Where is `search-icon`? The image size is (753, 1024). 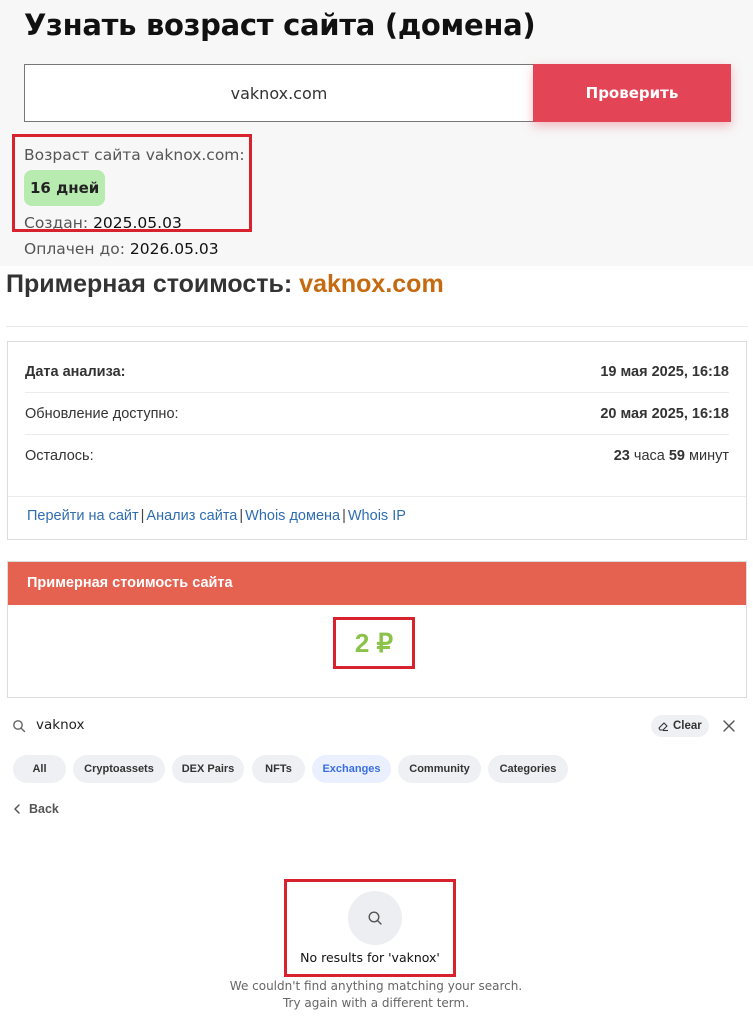
search-icon is located at coordinates (19, 726).